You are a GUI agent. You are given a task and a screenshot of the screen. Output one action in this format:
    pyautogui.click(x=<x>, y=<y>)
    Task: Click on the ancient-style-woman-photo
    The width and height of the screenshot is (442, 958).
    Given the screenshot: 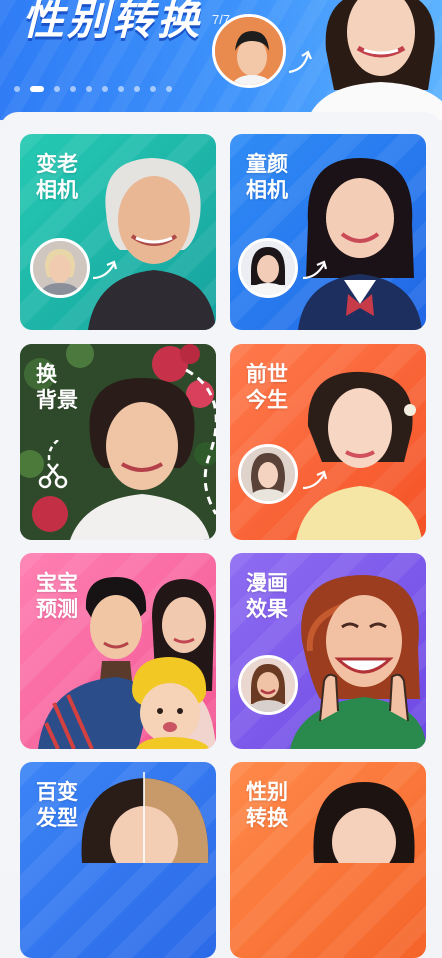 What is the action you would take?
    pyautogui.click(x=359, y=455)
    